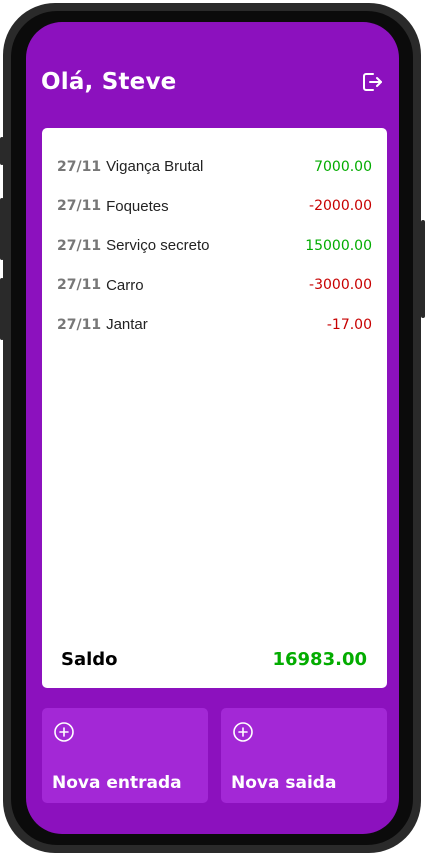  I want to click on transaction-value: 7000.00, so click(343, 166).